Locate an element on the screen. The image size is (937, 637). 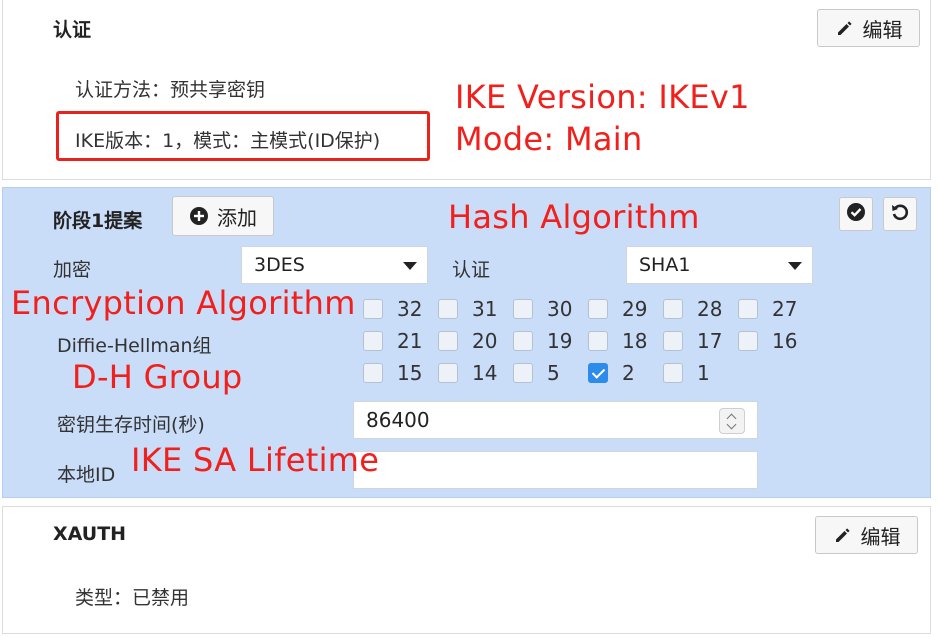
dh-group-number: 16 is located at coordinates (785, 341).